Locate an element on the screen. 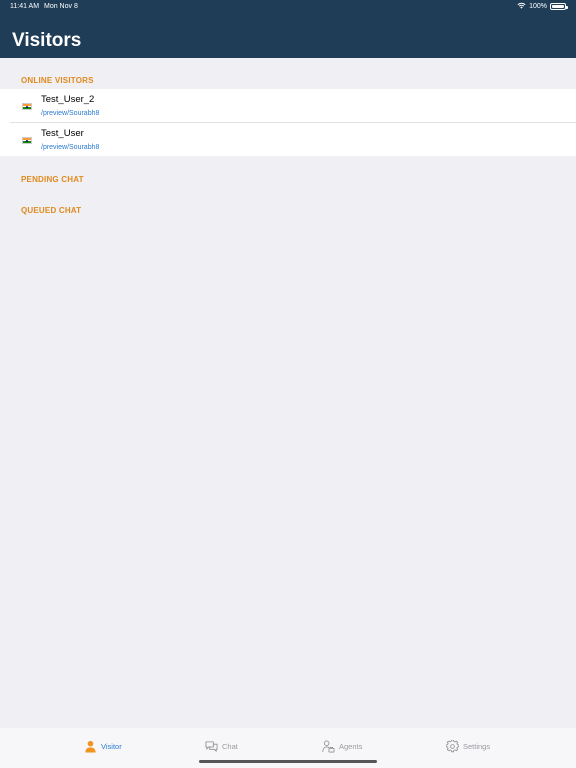  visitor-row: Test_User_2 /preview/Sourabh8 is located at coordinates (288, 106).